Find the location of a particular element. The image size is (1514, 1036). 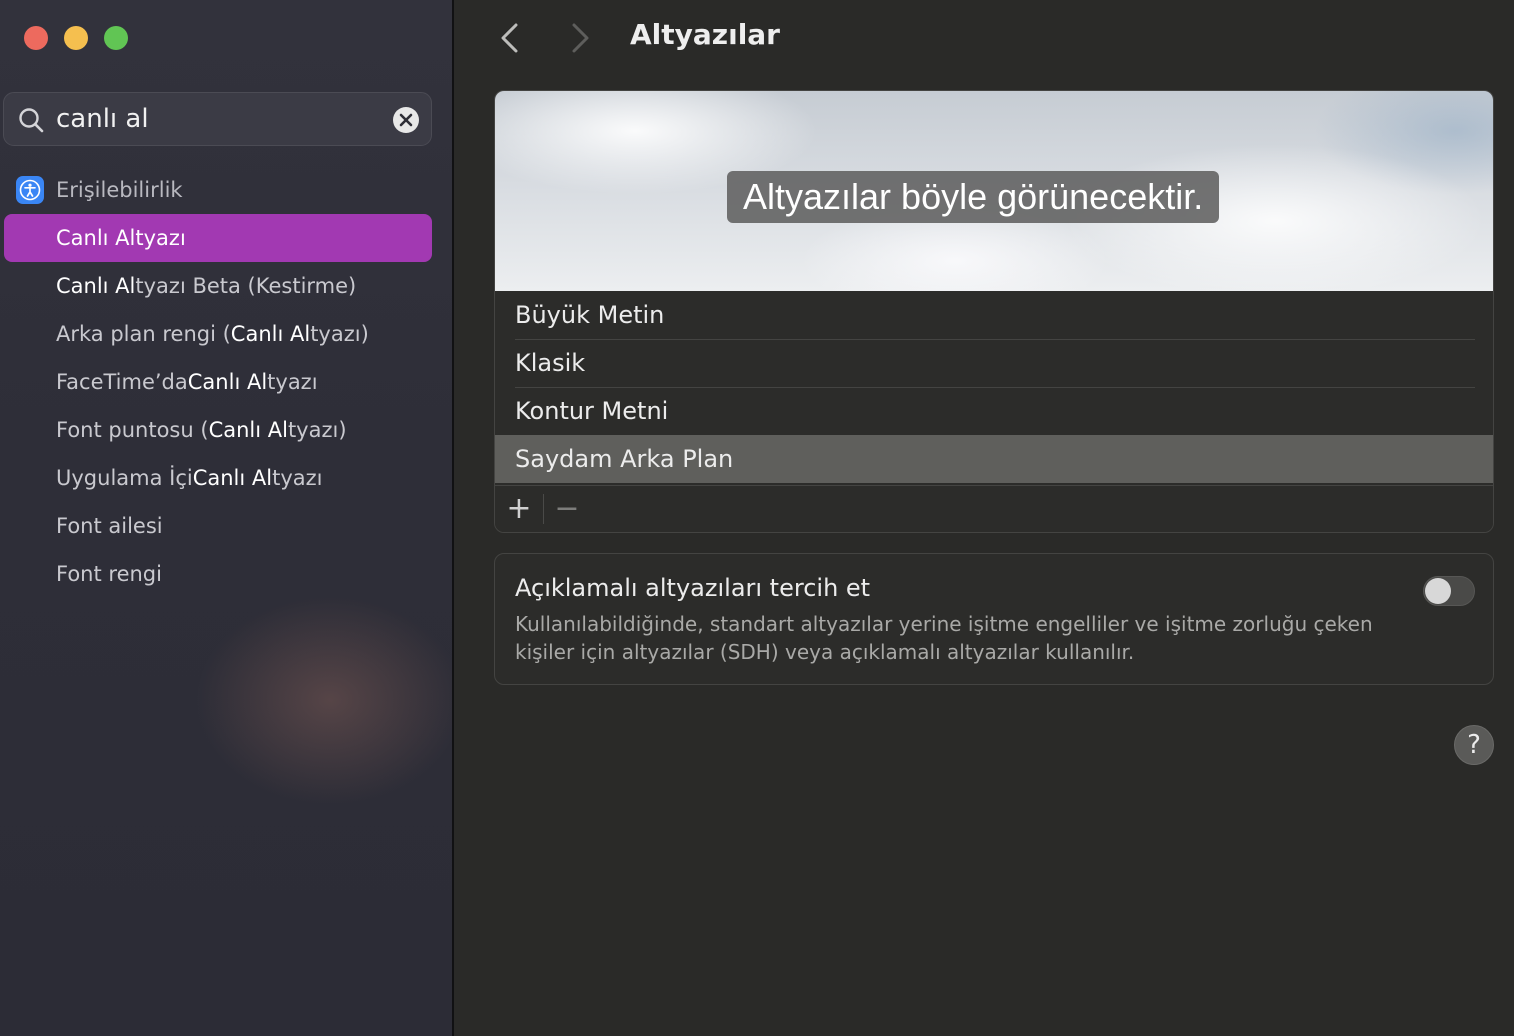

sidebar-item: Arka plan rengi (Canlı Al tyazı) is located at coordinates (218, 334).